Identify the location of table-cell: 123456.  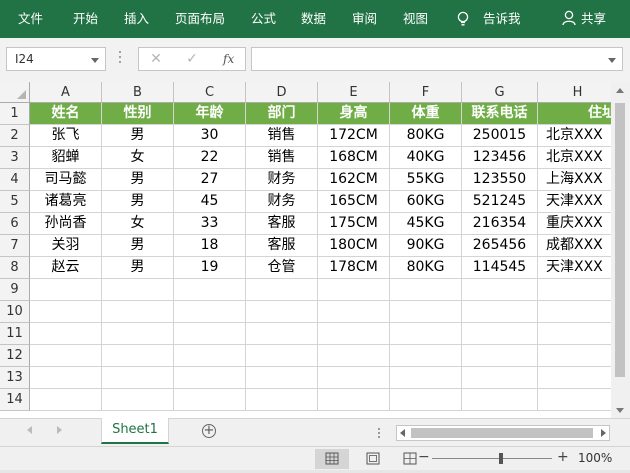
(500, 158).